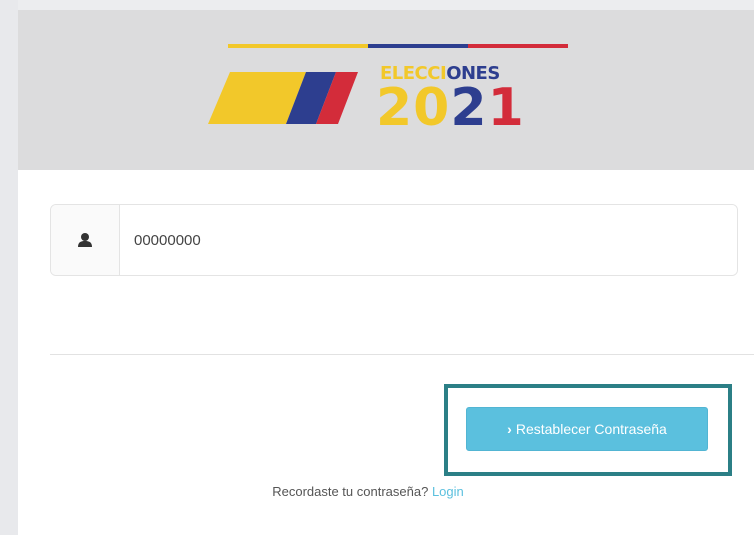 The image size is (754, 535). I want to click on document-number-input, so click(428, 240).